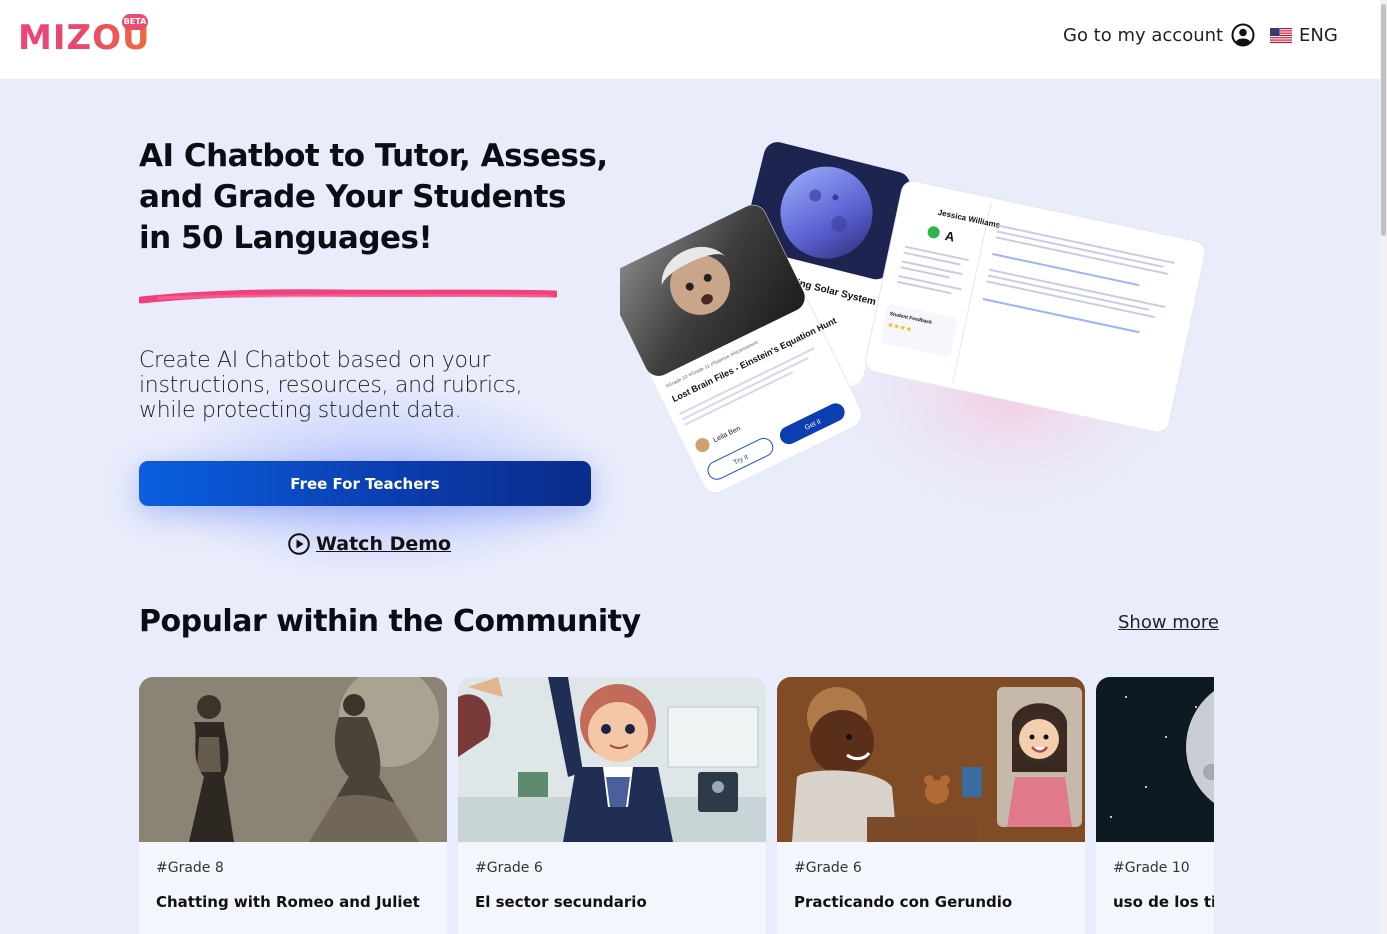 The width and height of the screenshot is (1387, 934). What do you see at coordinates (931, 759) in the screenshot?
I see `video-call-kids-image` at bounding box center [931, 759].